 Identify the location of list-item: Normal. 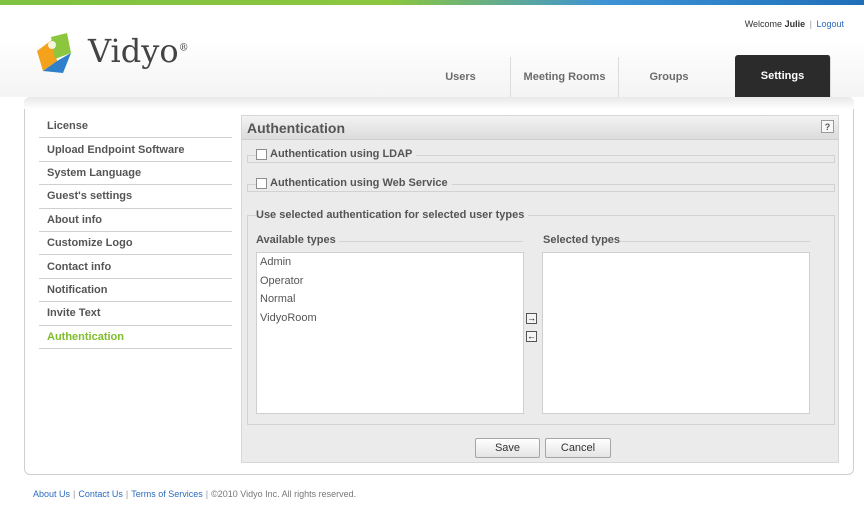
(390, 299).